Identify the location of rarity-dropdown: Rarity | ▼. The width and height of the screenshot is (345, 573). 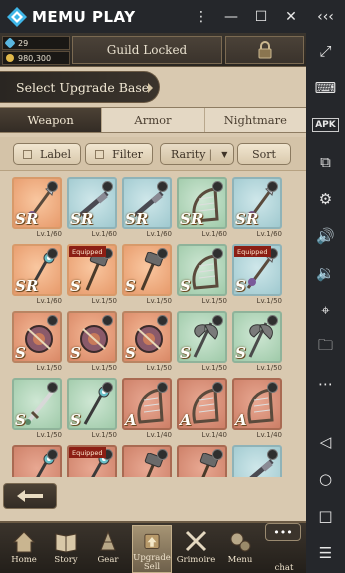
(197, 154).